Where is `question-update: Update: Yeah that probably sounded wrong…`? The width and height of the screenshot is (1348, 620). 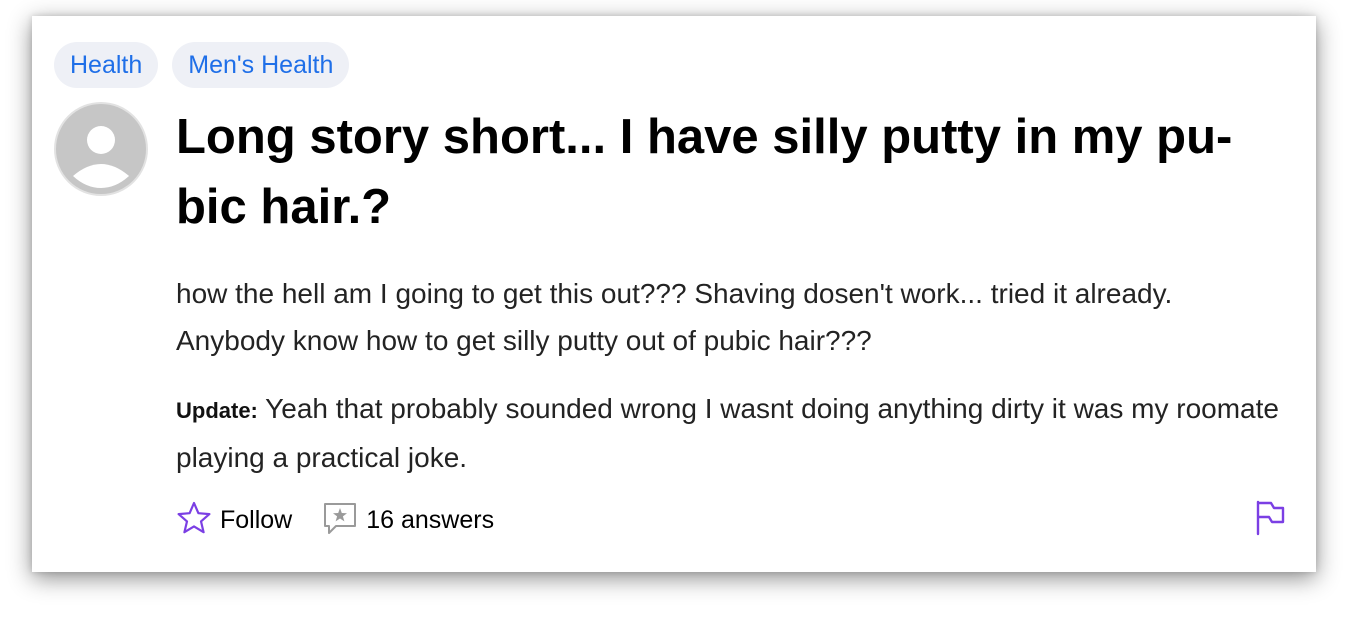 question-update: Update: Yeah that probably sounded wrong… is located at coordinates (731, 433).